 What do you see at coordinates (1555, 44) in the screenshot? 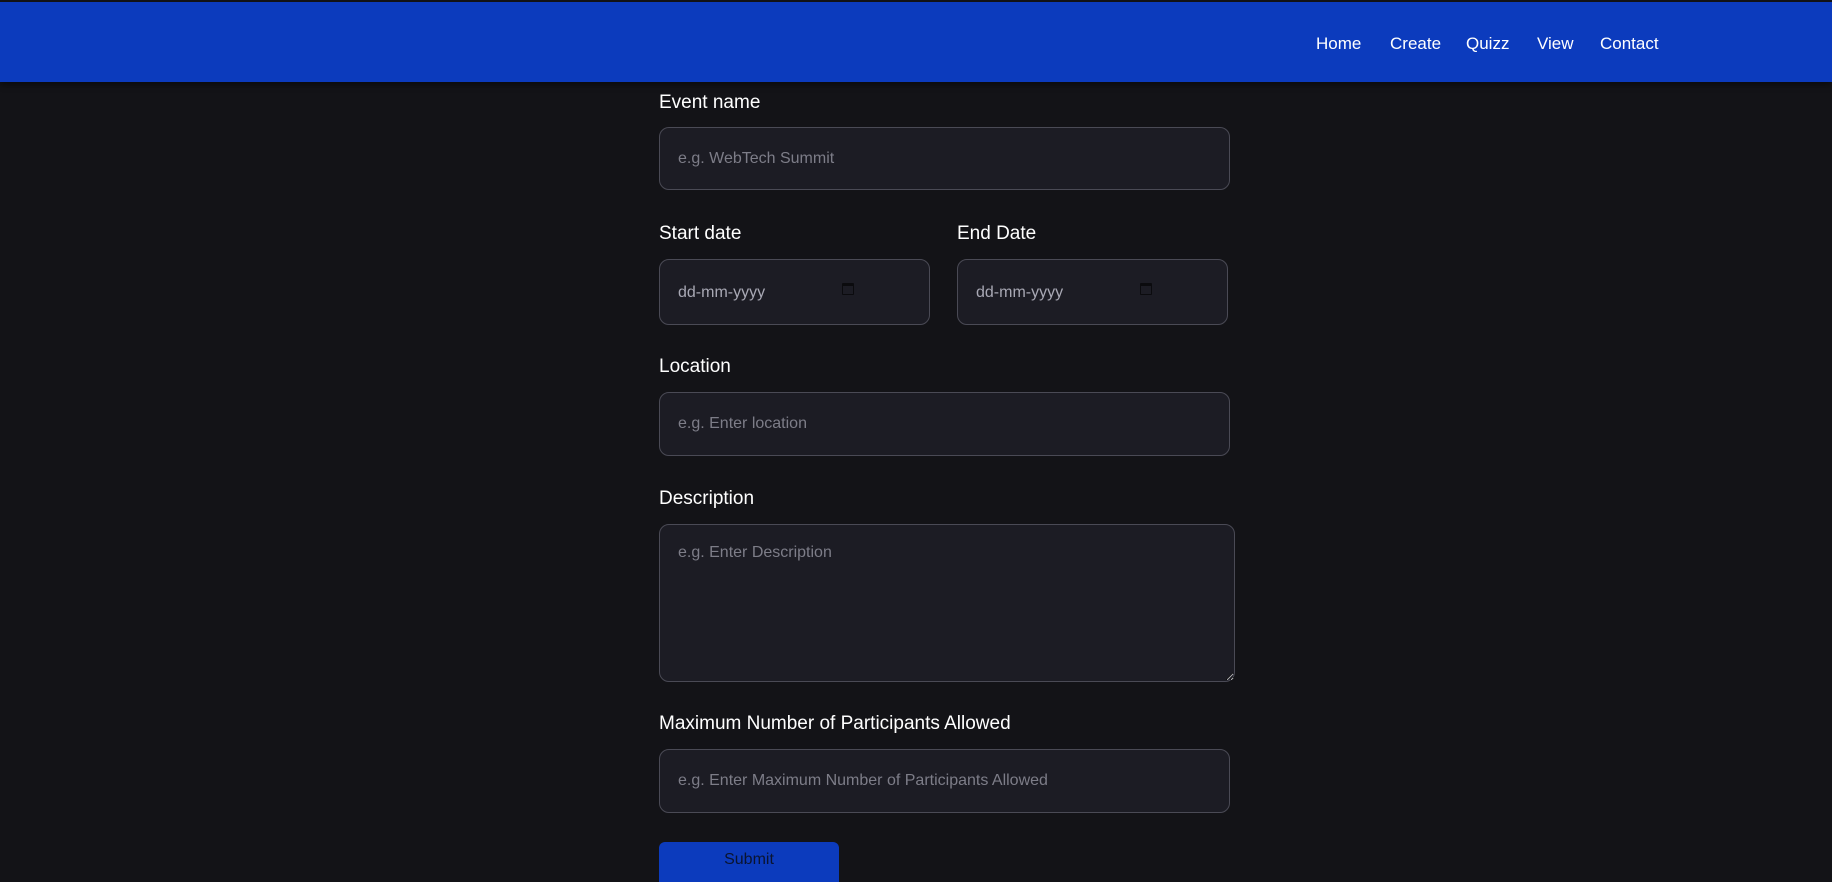
I see `nav-link-view: View` at bounding box center [1555, 44].